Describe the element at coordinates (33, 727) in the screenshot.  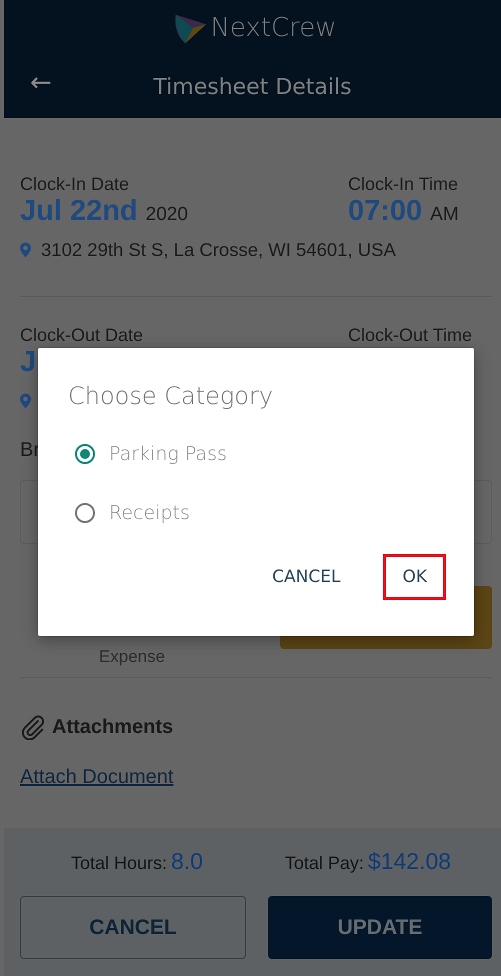
I see `paperclip-icon` at that location.